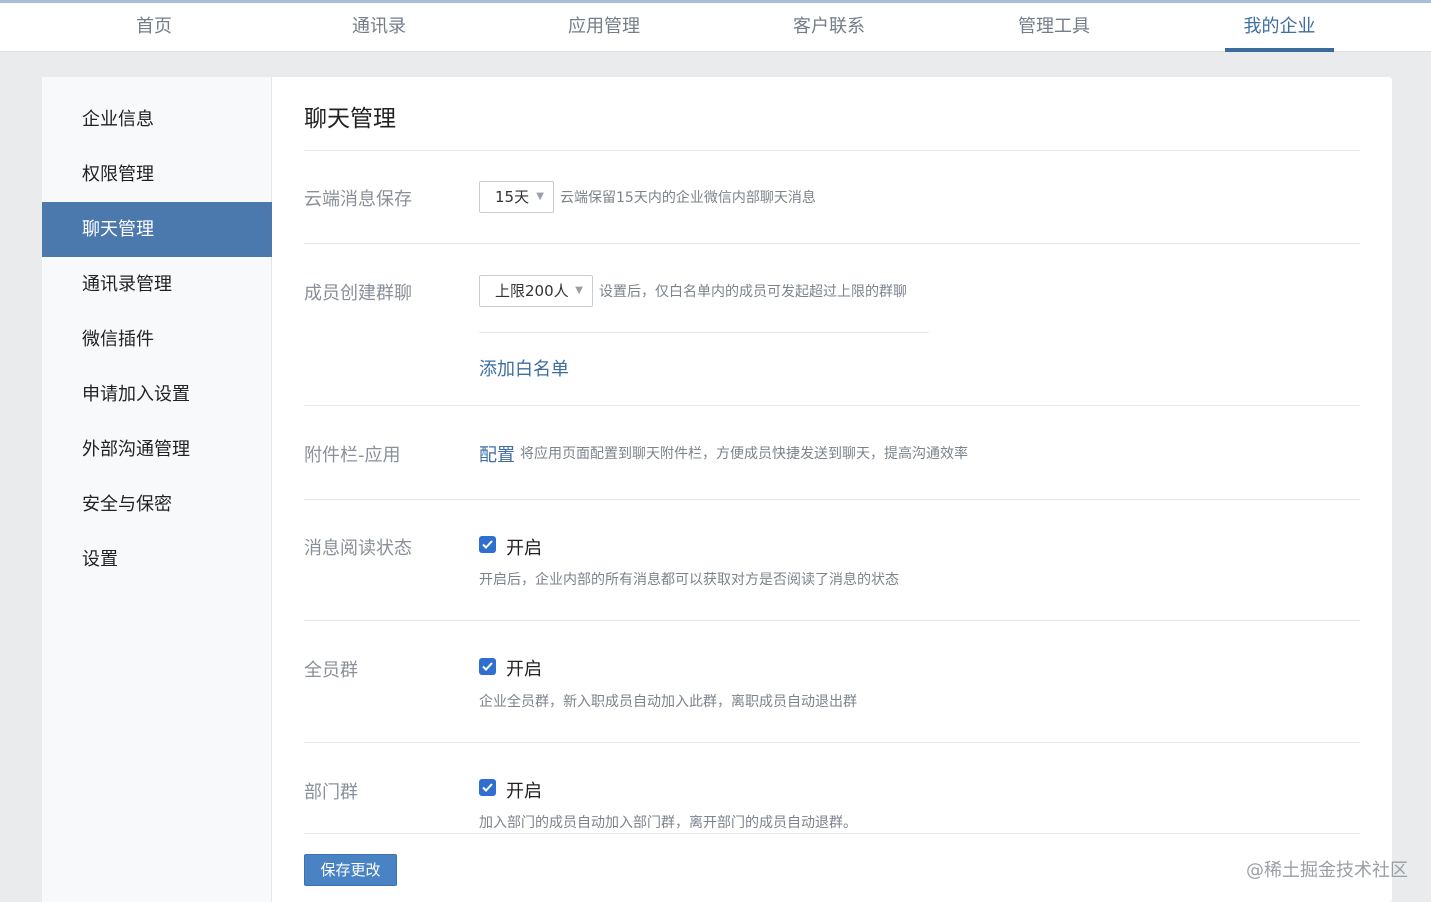  Describe the element at coordinates (1054, 27) in the screenshot. I see `nav-item-tools: 管理工具` at that location.